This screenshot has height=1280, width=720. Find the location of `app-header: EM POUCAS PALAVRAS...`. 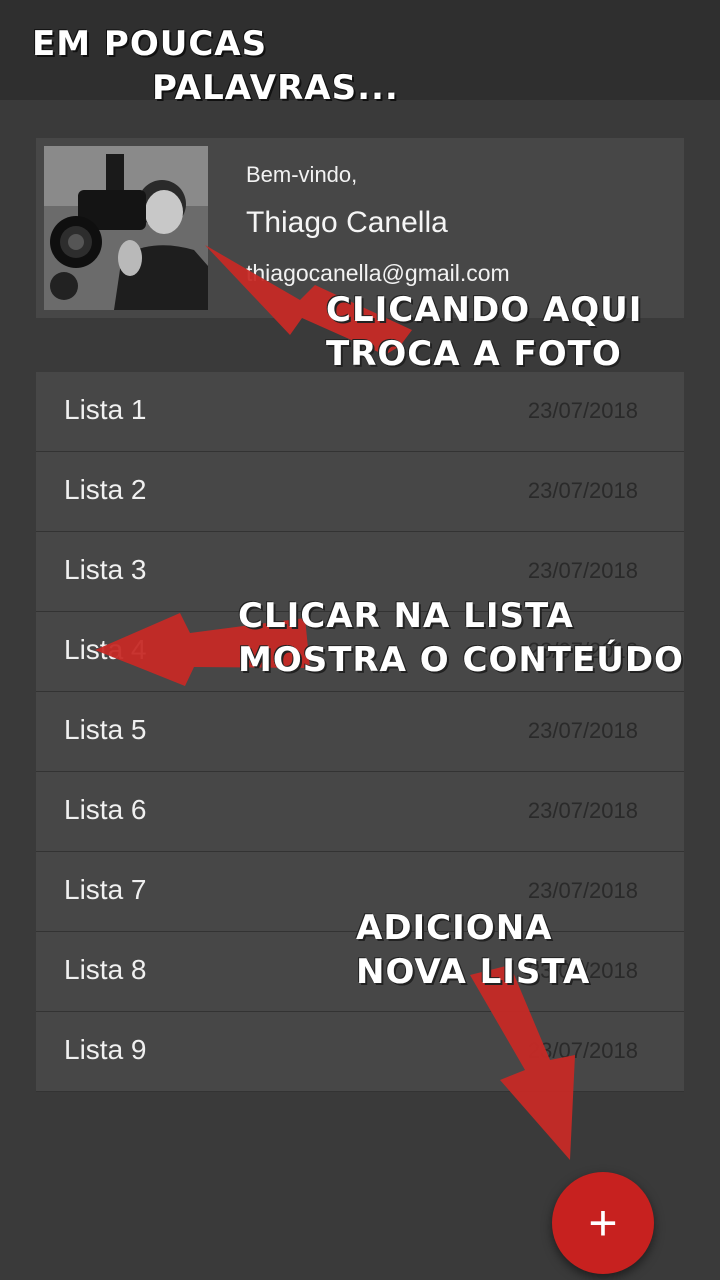

app-header: EM POUCAS PALAVRAS... is located at coordinates (360, 54).